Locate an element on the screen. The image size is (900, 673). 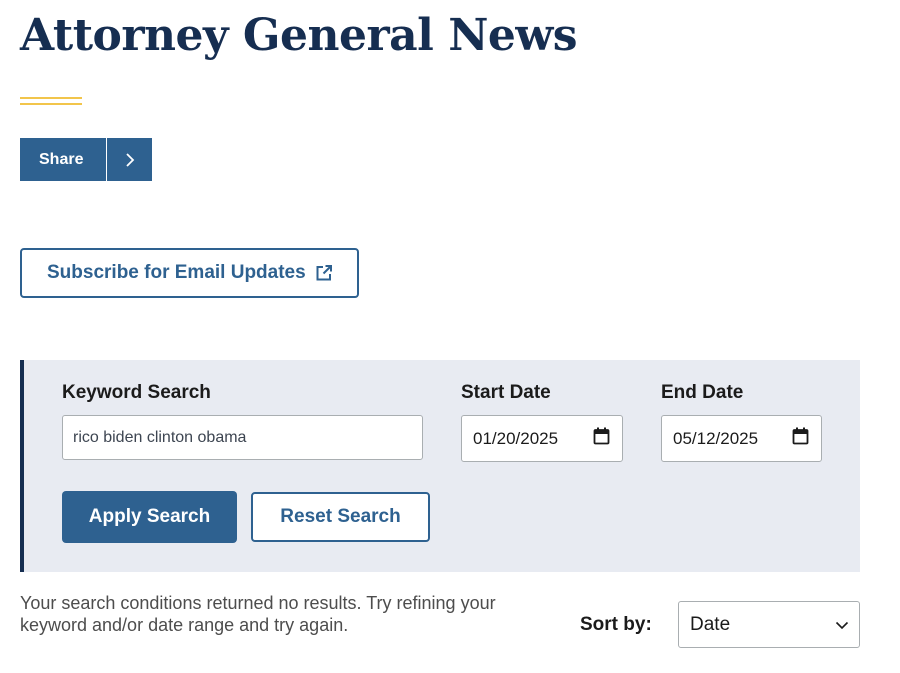
share-button: Share is located at coordinates (86, 159).